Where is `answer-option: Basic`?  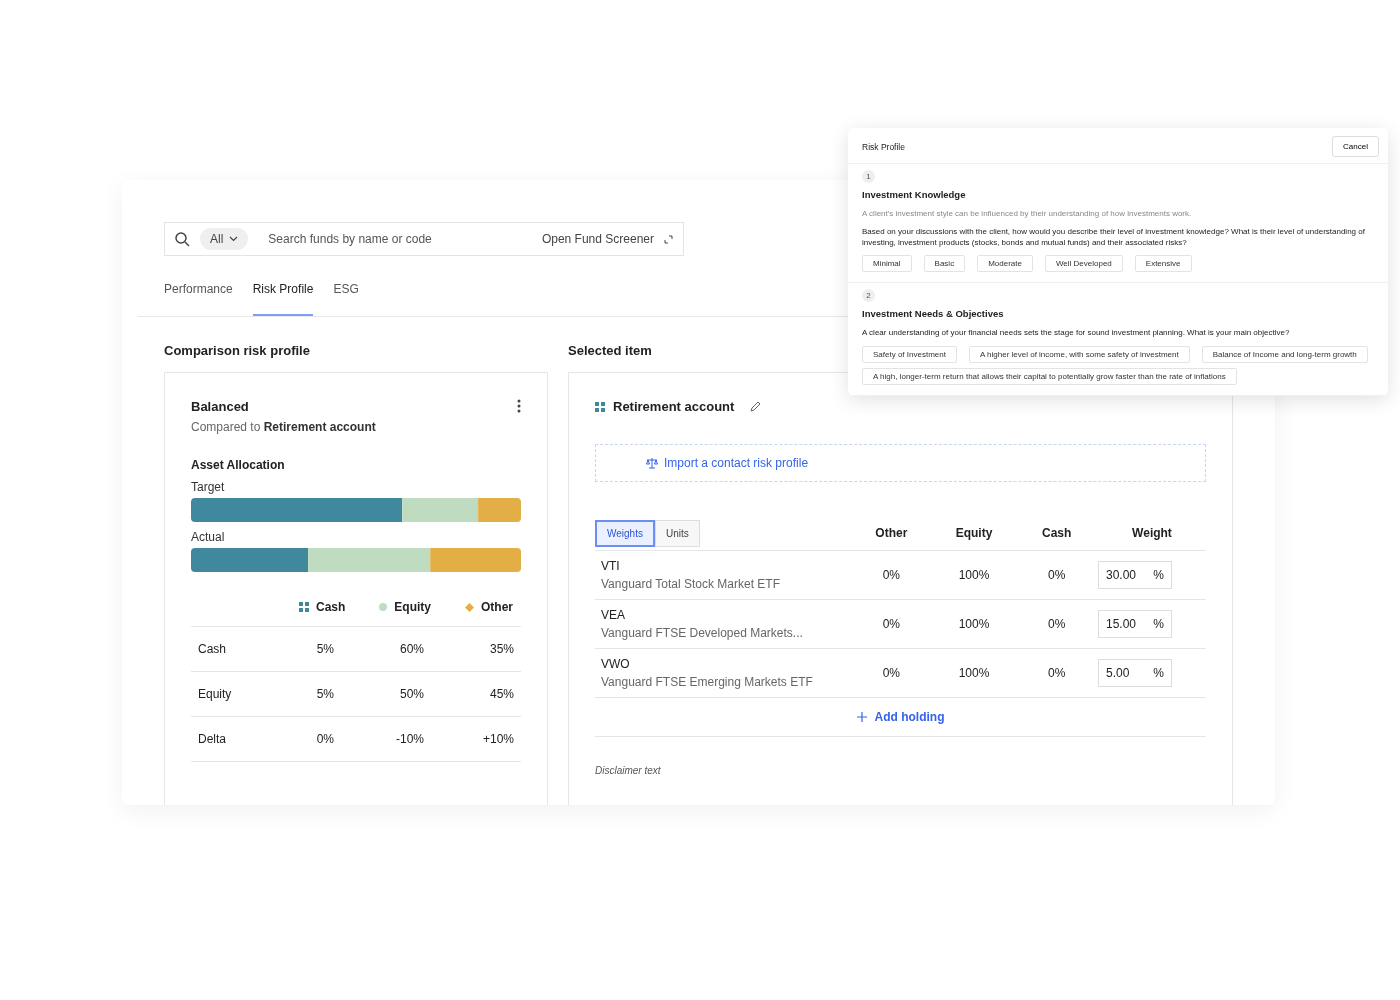 answer-option: Basic is located at coordinates (944, 263).